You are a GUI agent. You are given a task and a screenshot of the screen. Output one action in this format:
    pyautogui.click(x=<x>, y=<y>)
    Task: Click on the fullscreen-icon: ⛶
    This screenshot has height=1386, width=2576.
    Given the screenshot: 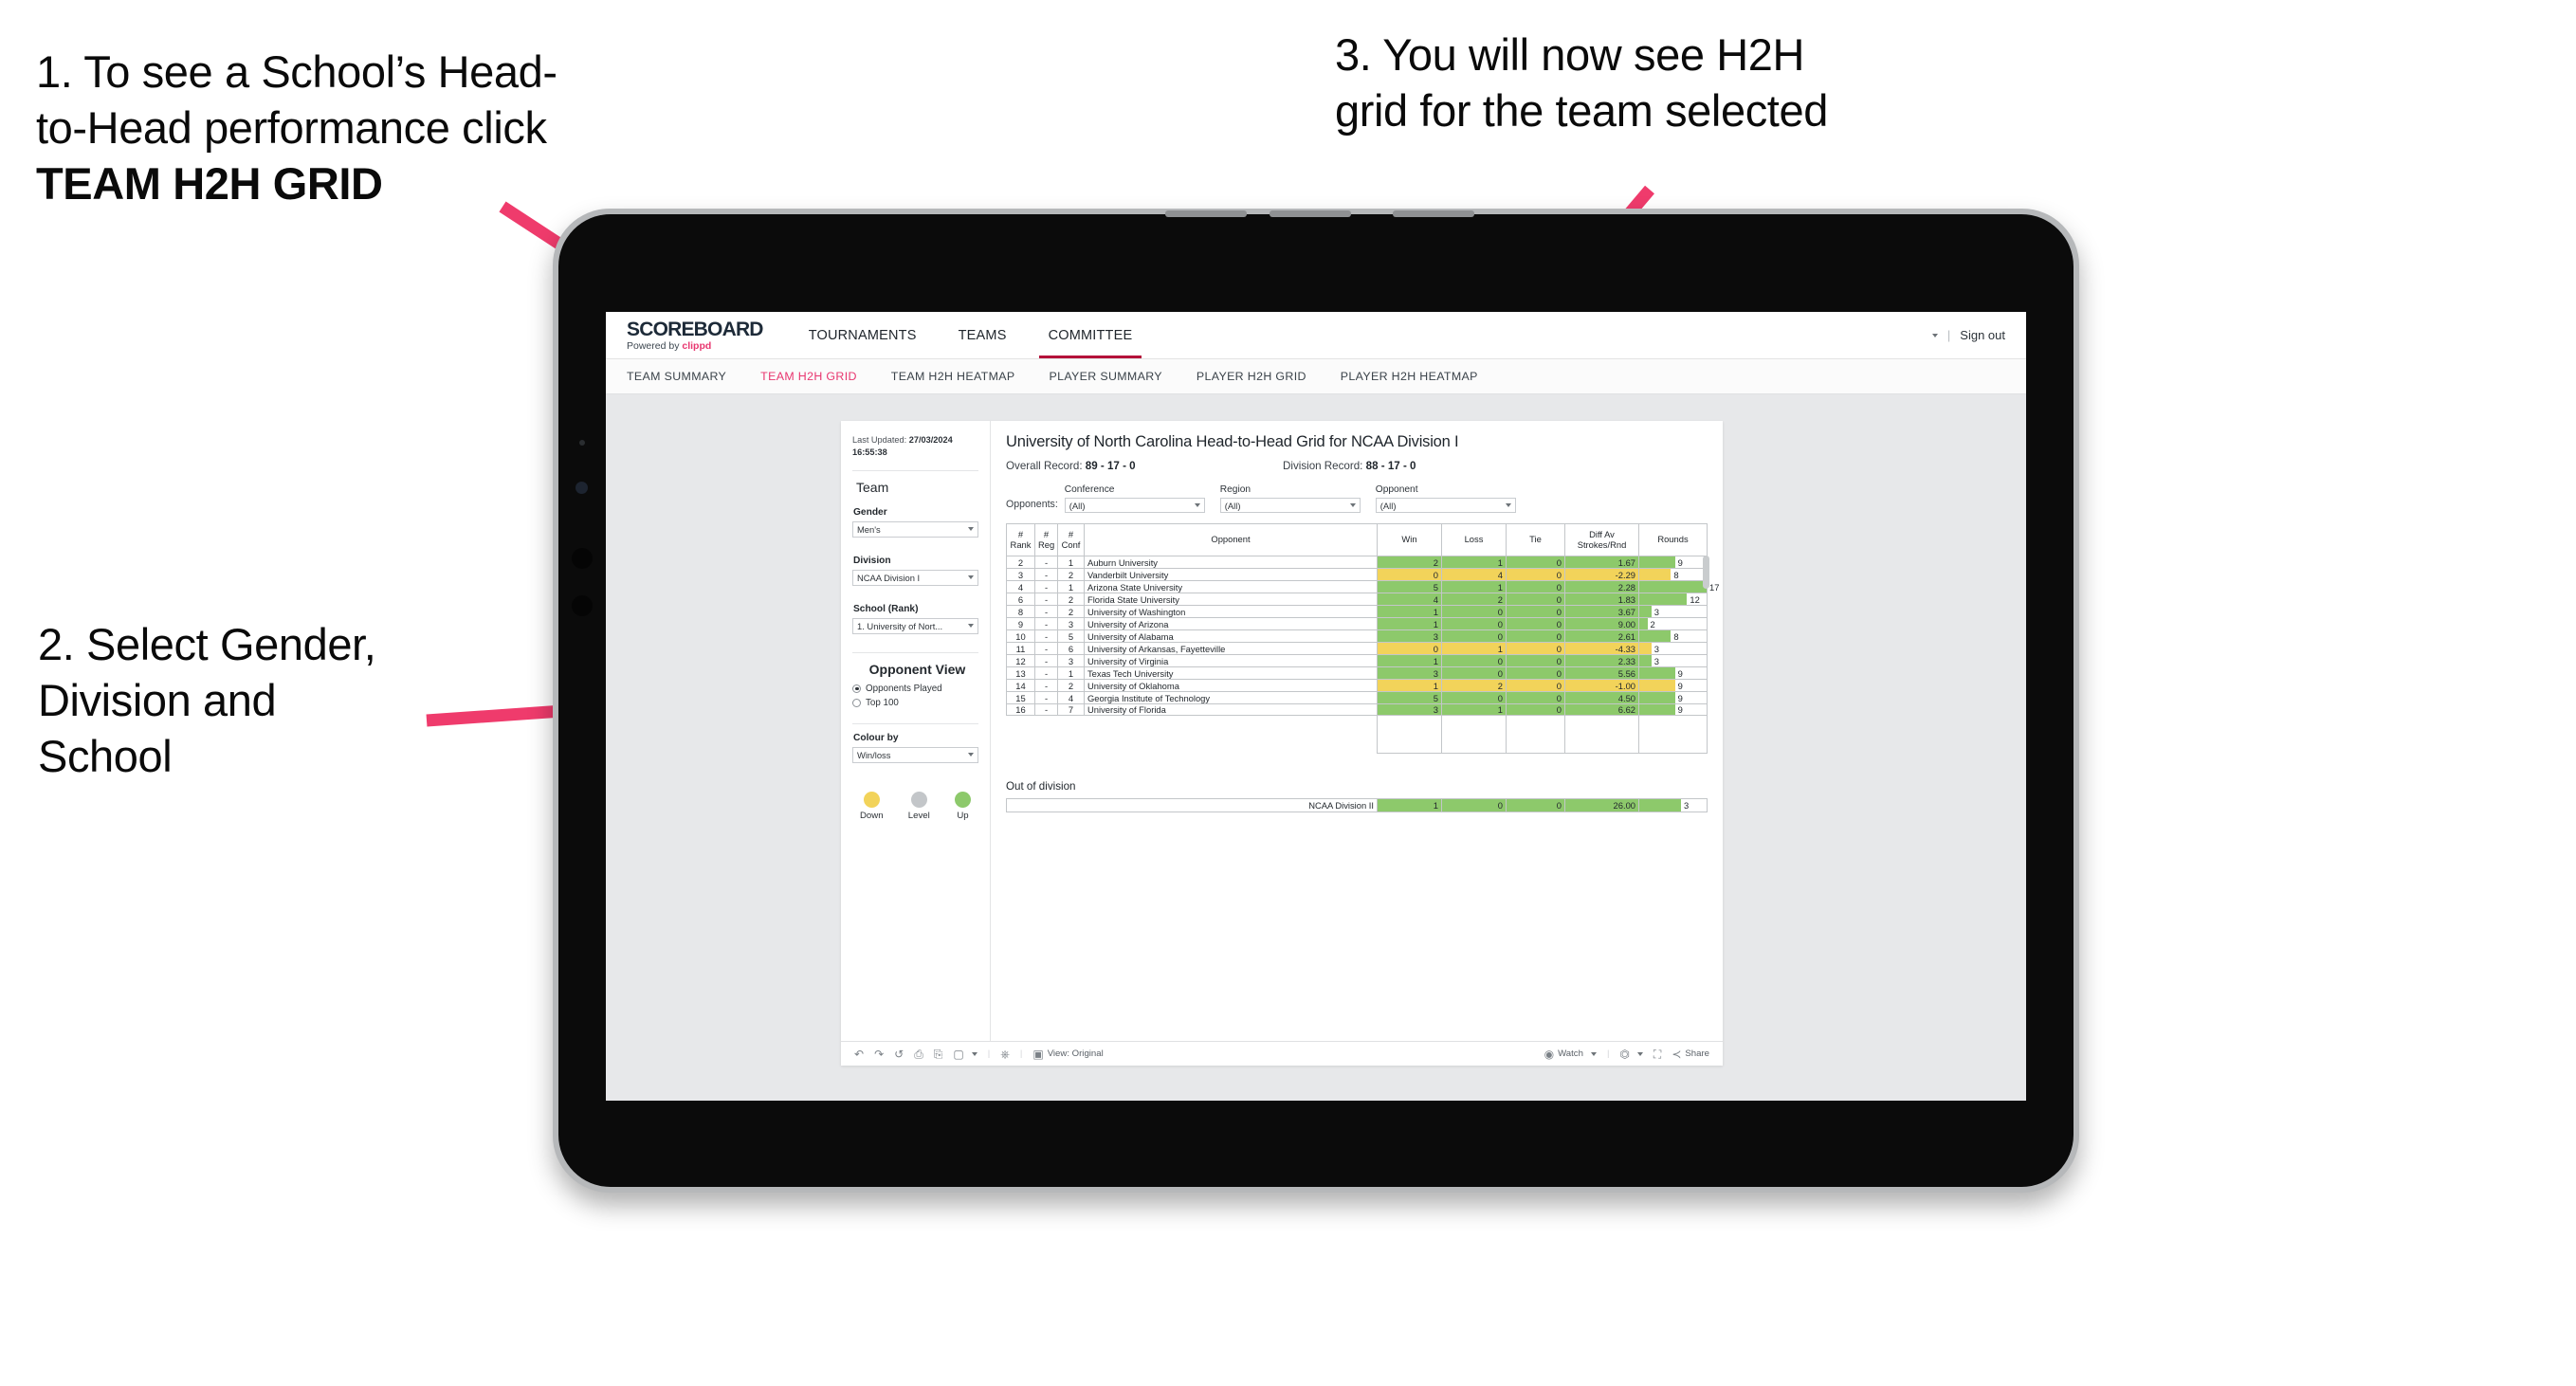 What is the action you would take?
    pyautogui.click(x=1657, y=1054)
    